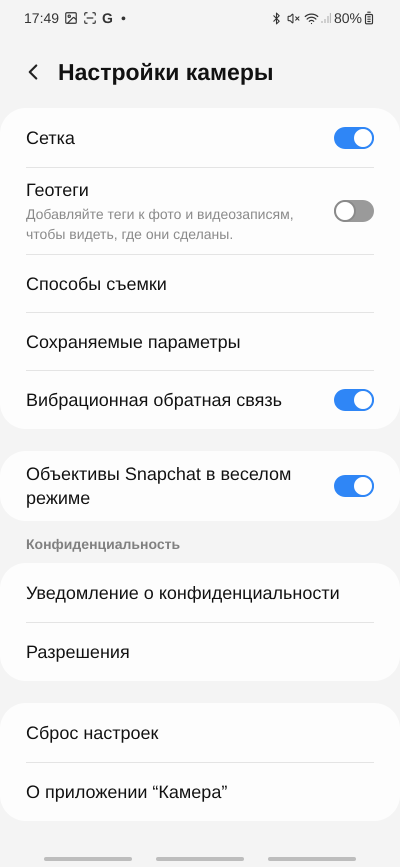 This screenshot has width=400, height=867. I want to click on status-time: 17:49, so click(42, 18).